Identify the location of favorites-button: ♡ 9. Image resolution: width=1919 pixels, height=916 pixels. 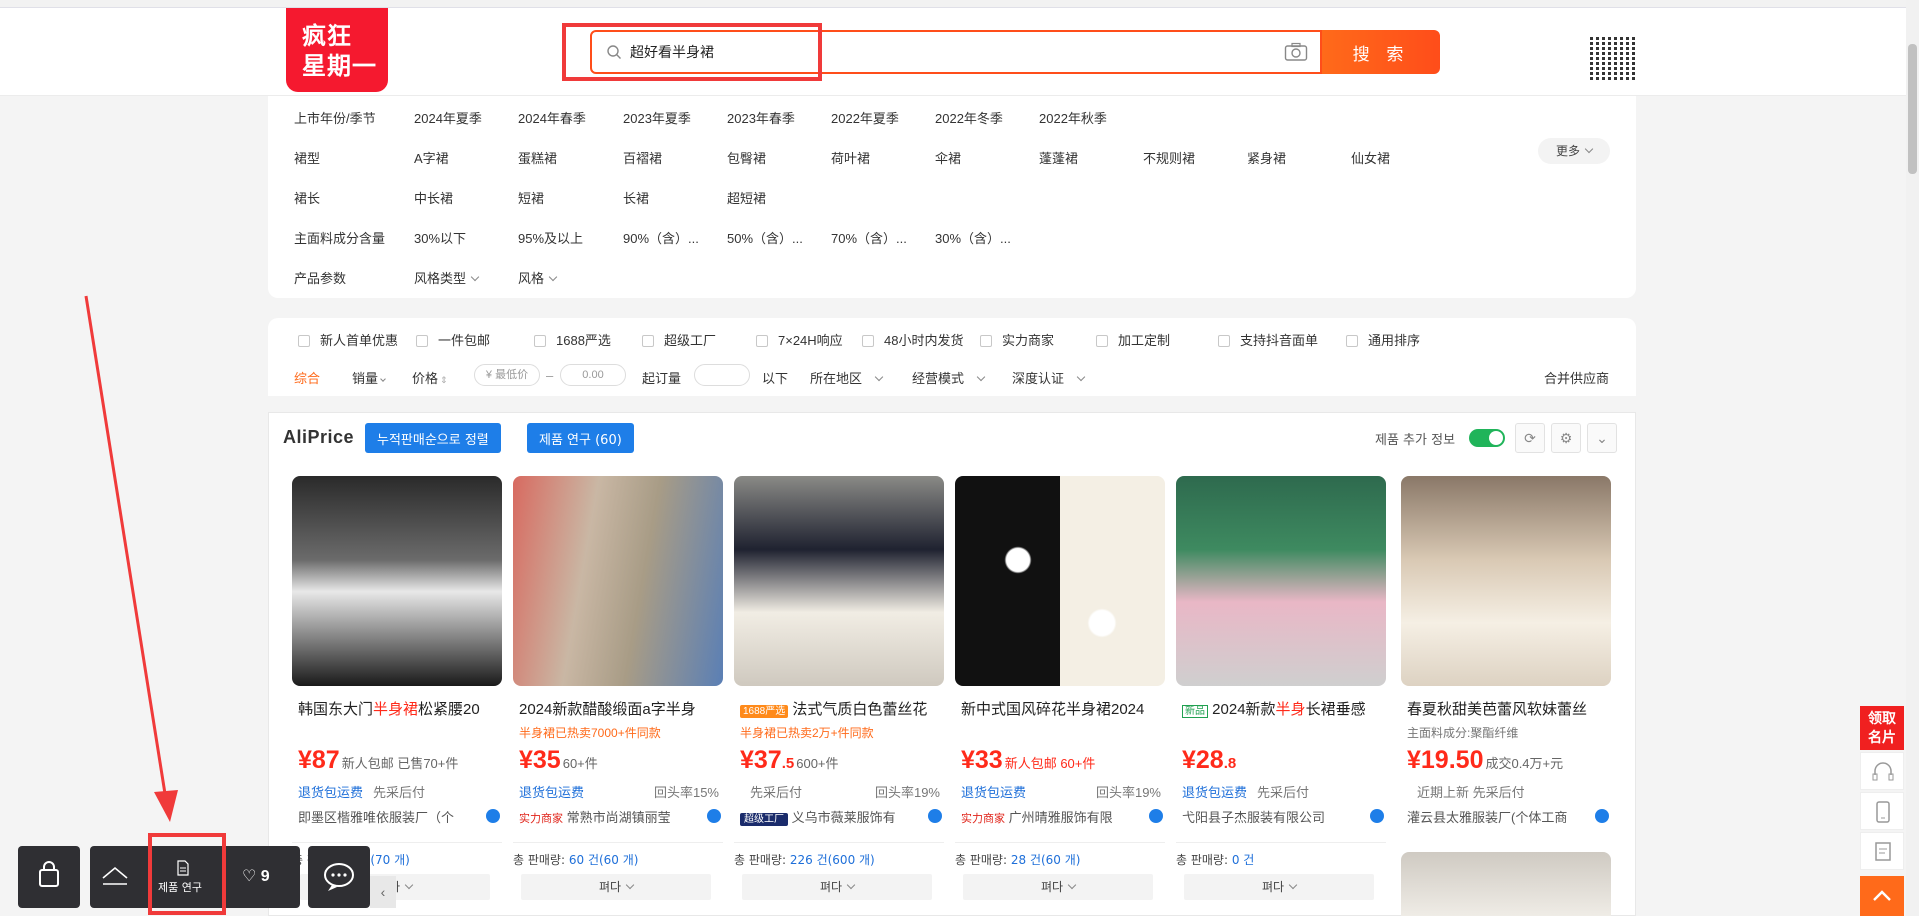
(256, 876).